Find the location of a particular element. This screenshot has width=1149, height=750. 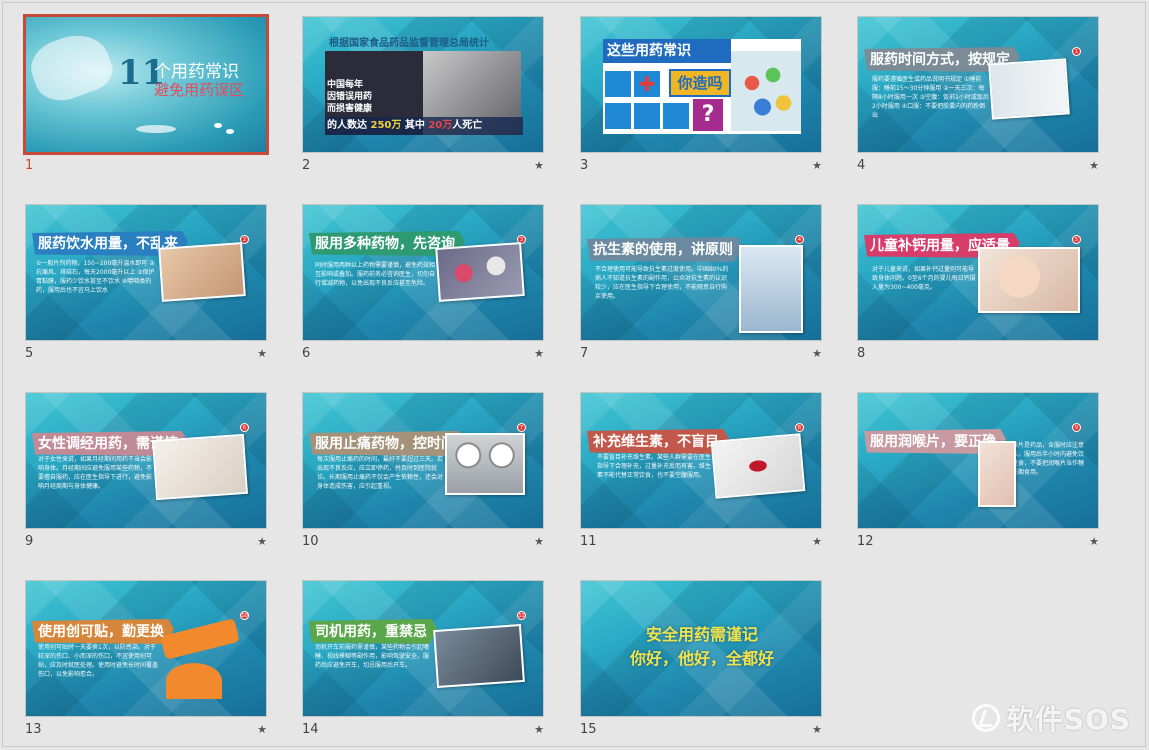

slide-2-lines: 中国每年 因错误用药 而损害健康 is located at coordinates (362, 97).